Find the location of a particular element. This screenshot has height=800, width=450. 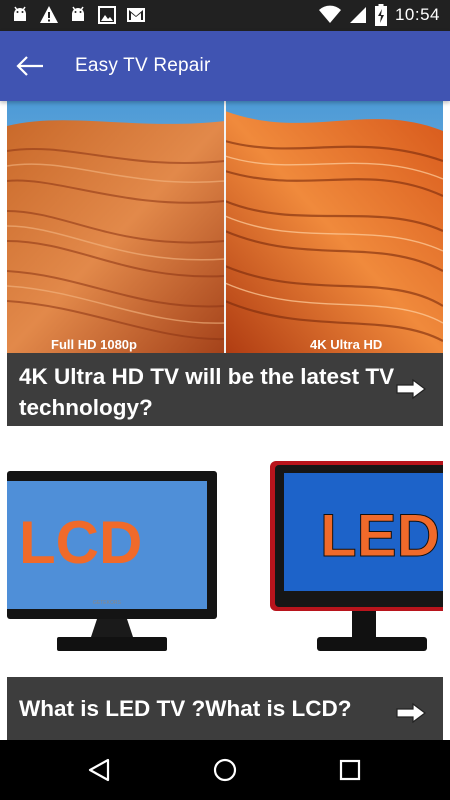

battery-icon is located at coordinates (380, 15).